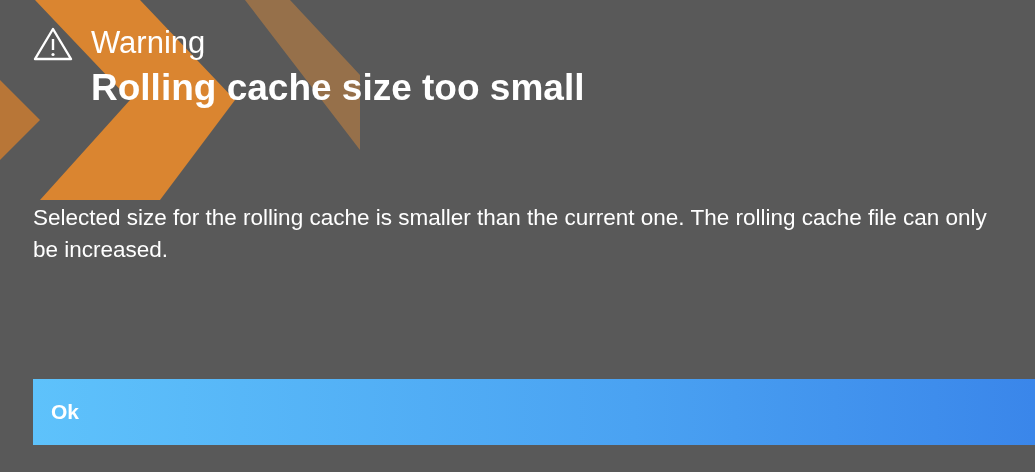  I want to click on ok-button: Ok, so click(534, 412).